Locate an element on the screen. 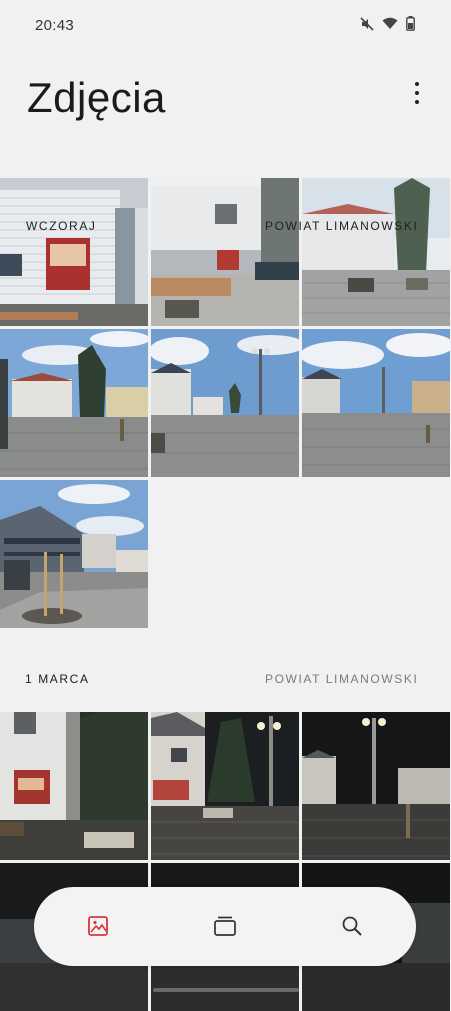  albums-tab is located at coordinates (225, 926).